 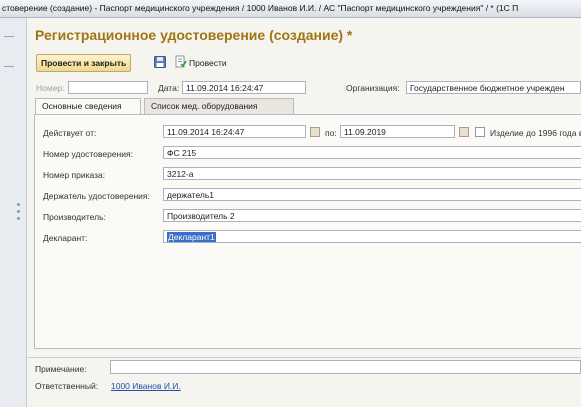 What do you see at coordinates (535, 133) in the screenshot?
I see `pre-1996-label: Изделие до 1996 года вып` at bounding box center [535, 133].